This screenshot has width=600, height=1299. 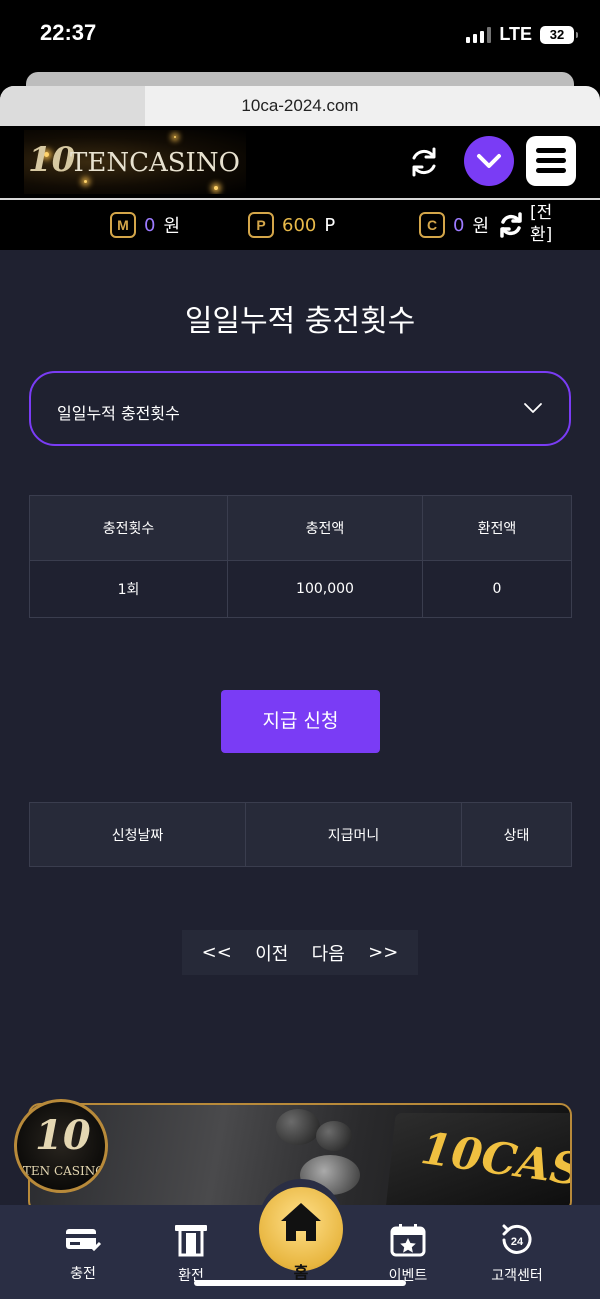 I want to click on browser-url-bar: 10ca-2024.com, so click(x=300, y=99).